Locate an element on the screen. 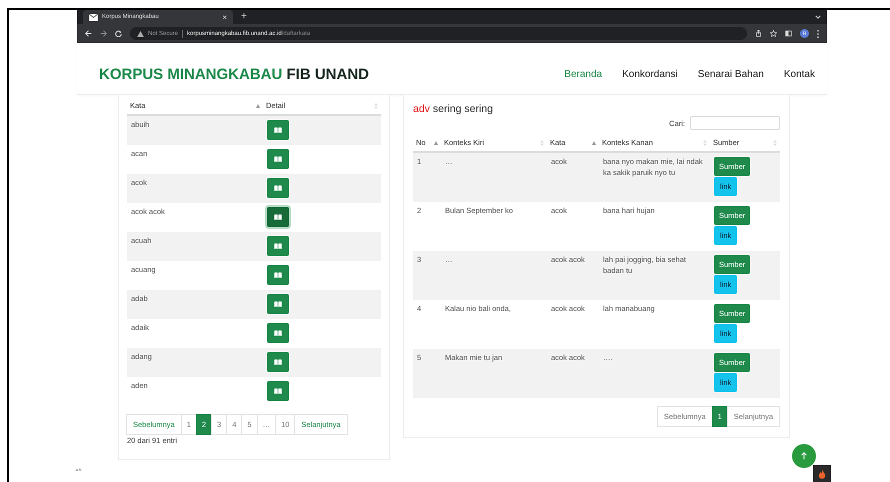 The width and height of the screenshot is (890, 482). nav-link: Konkordansi is located at coordinates (650, 74).